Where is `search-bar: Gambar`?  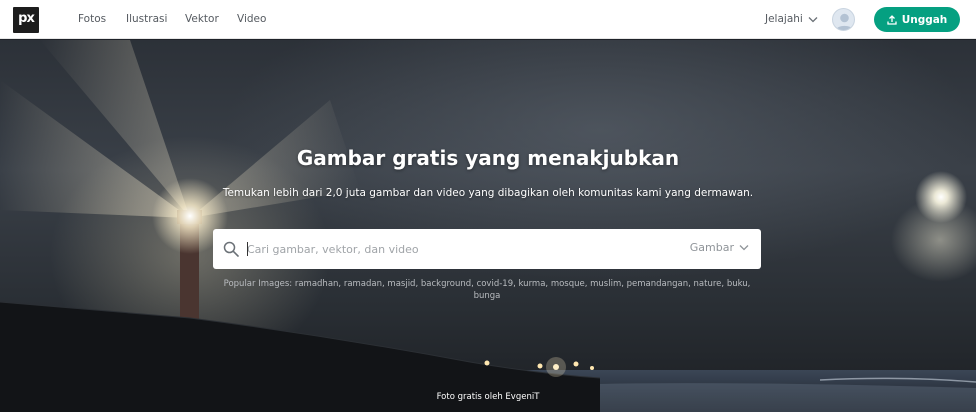
search-bar: Gambar is located at coordinates (487, 249).